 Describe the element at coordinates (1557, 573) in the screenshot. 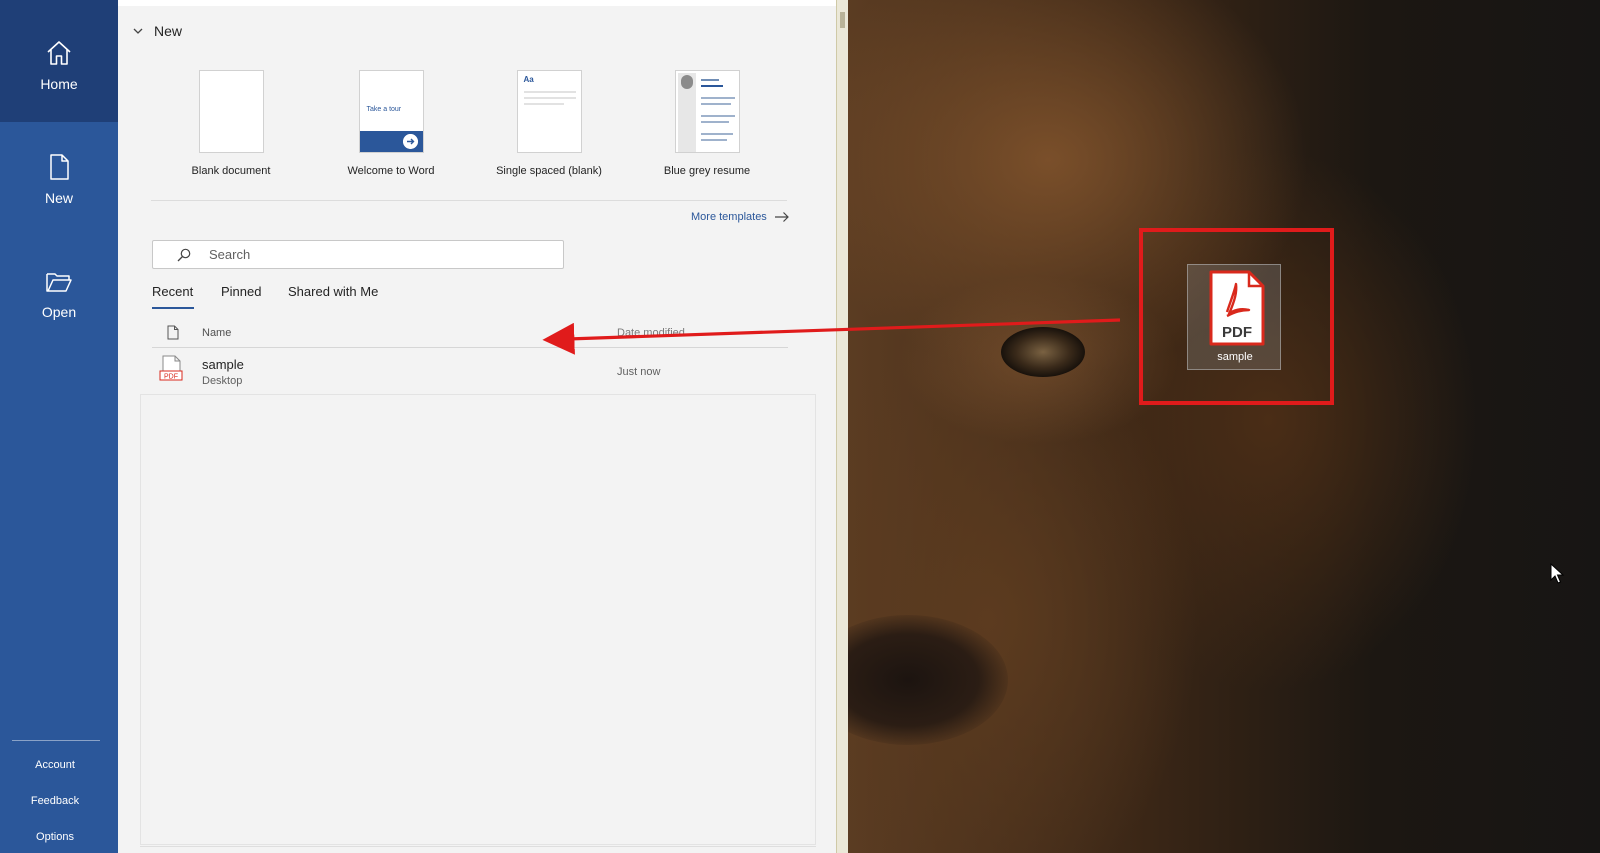

I see `mouse-cursor-icon` at that location.